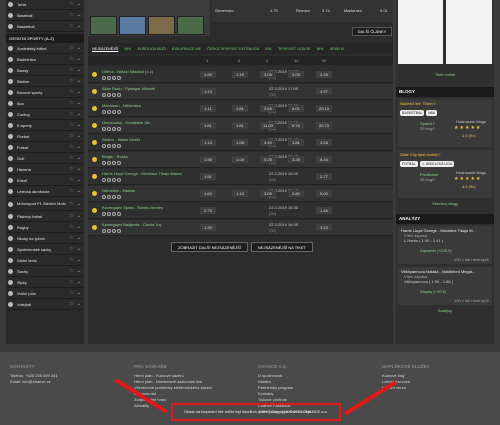 Image resolution: width=500 pixels, height=425 pixels. I want to click on league-tab: ARAB M., so click(337, 49).